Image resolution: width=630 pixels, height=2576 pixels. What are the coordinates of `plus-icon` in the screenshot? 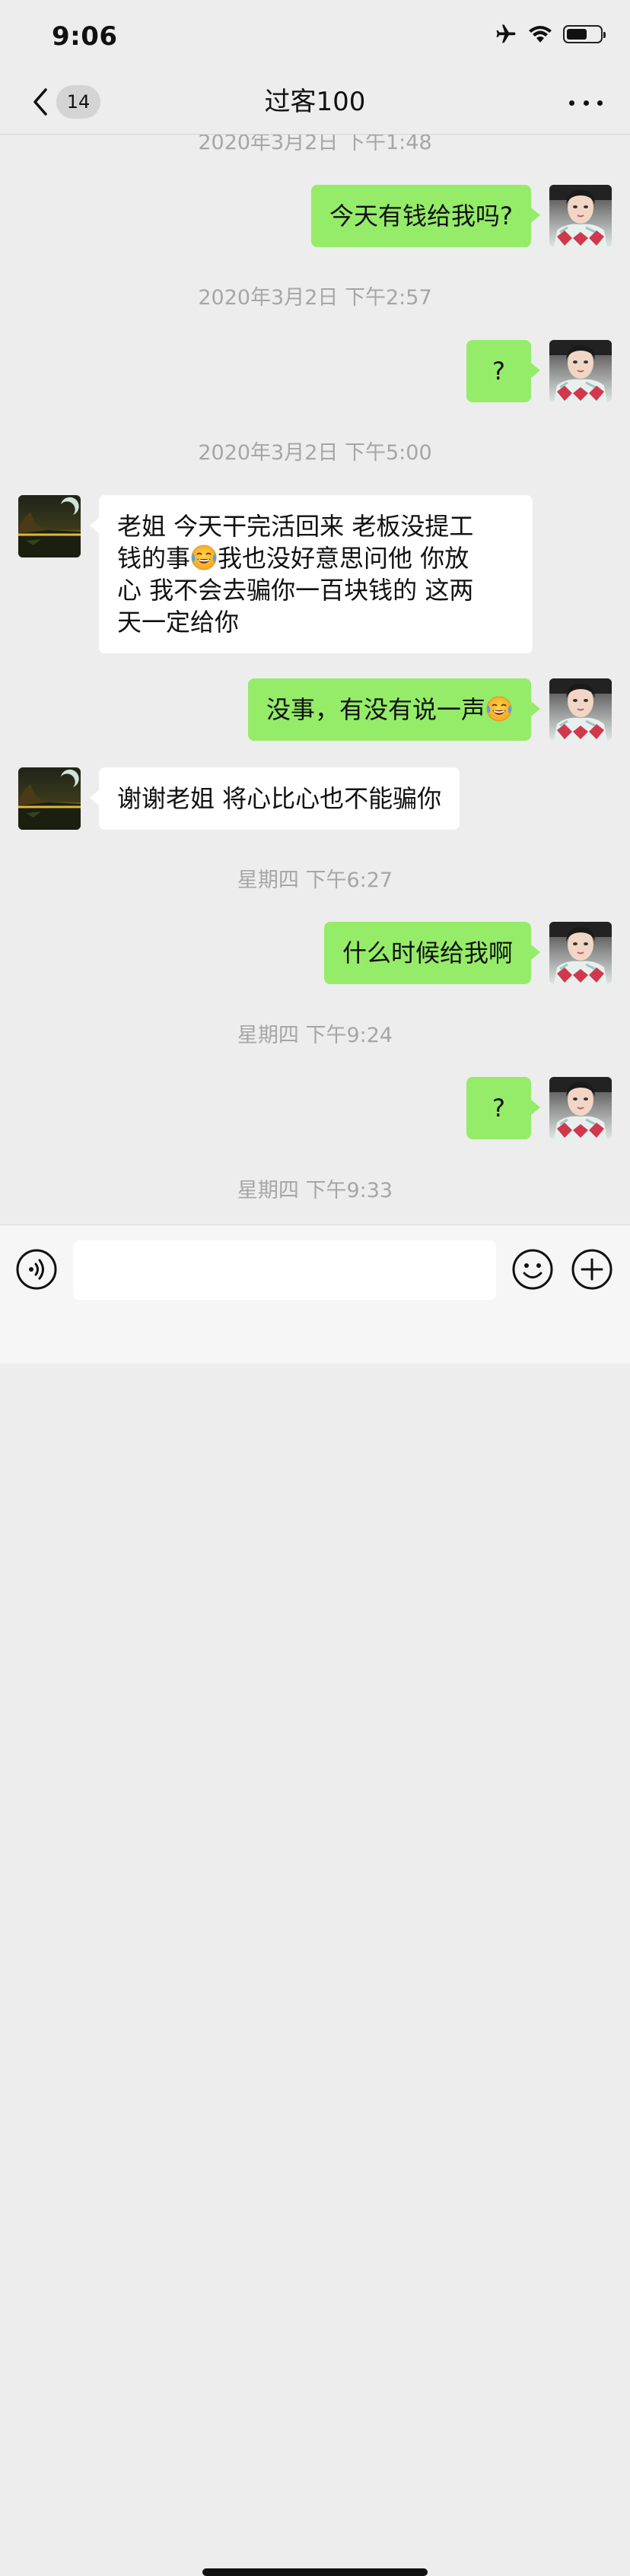 It's located at (591, 1269).